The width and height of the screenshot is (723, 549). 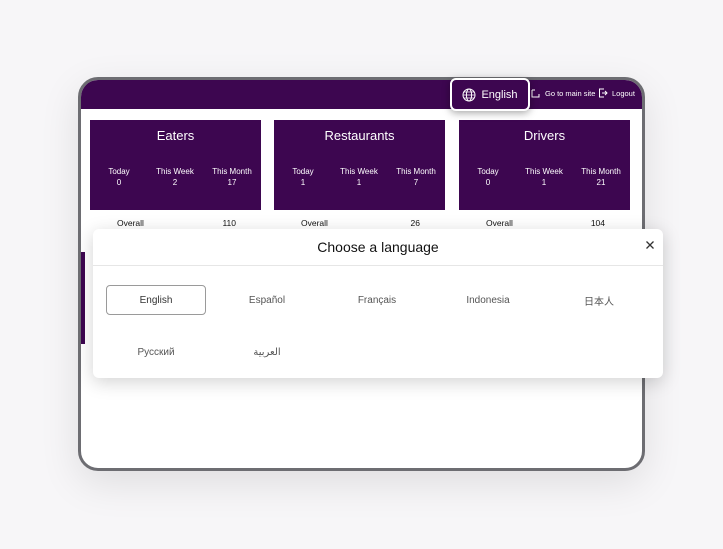 I want to click on modal-divider, so click(x=378, y=265).